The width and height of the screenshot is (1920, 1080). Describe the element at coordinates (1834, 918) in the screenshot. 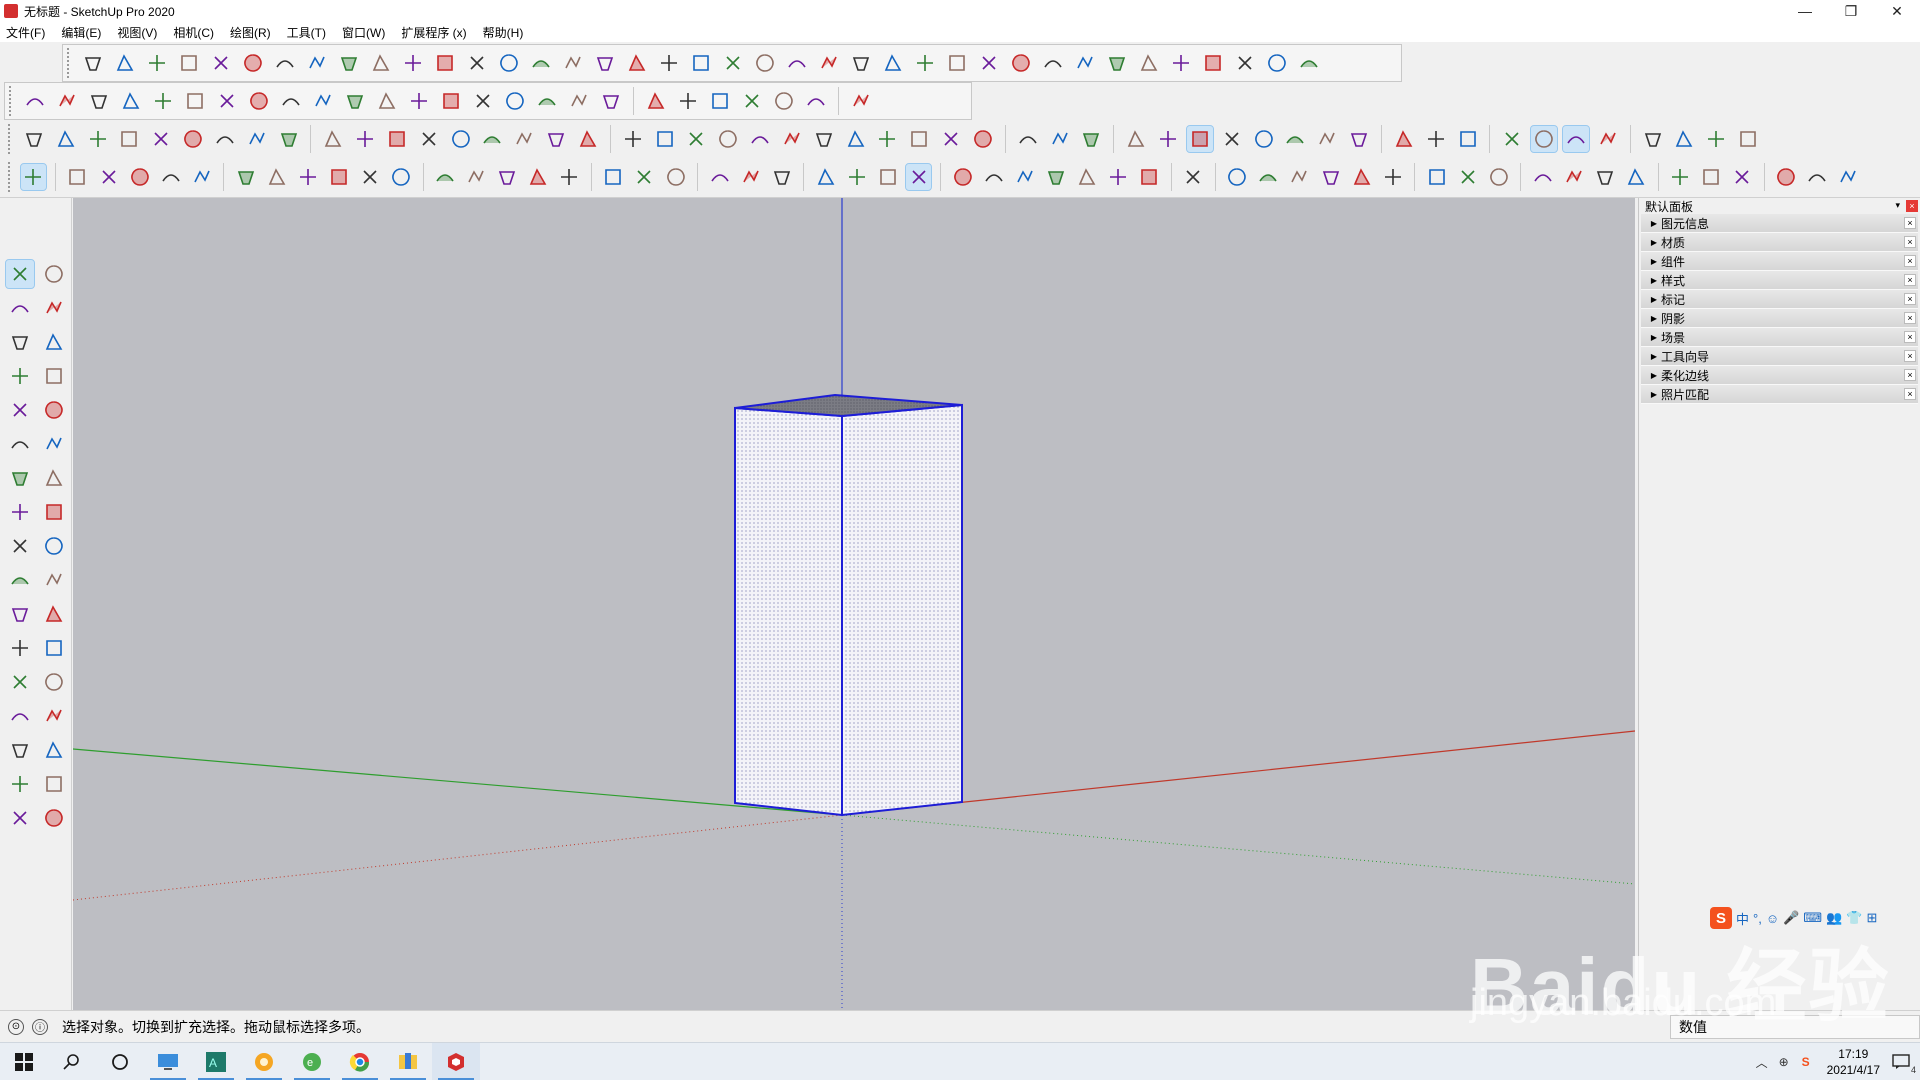

I see `ime-users-icon: 👥` at that location.